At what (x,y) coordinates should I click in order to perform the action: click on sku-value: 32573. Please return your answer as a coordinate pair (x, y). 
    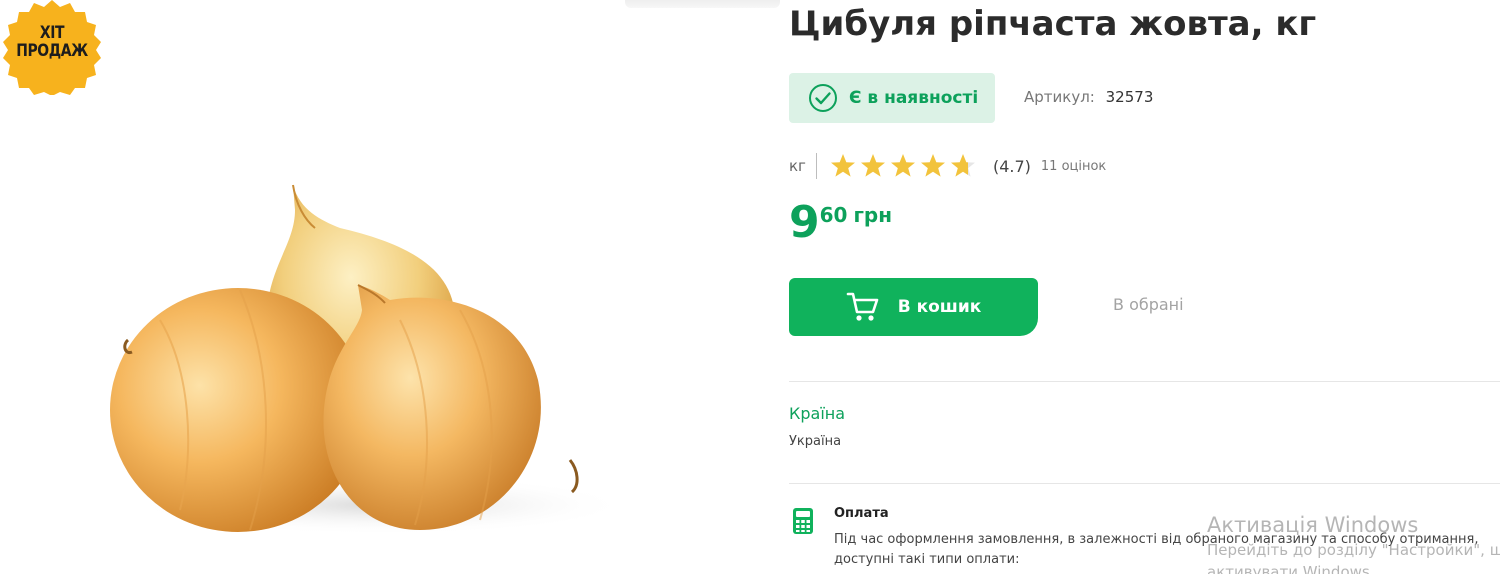
    Looking at the image, I should click on (1129, 97).